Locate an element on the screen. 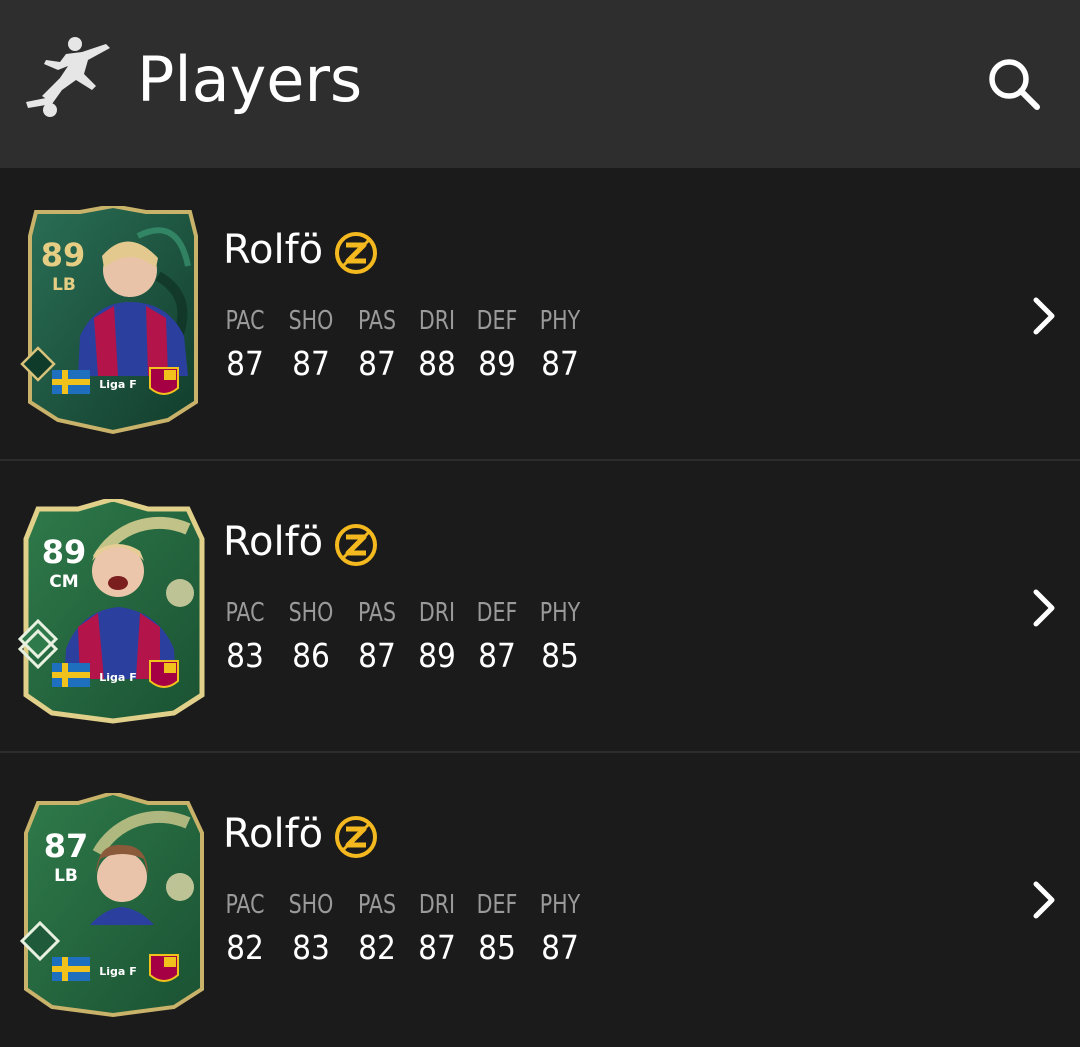  stat-phy: PHY 85 is located at coordinates (560, 636).